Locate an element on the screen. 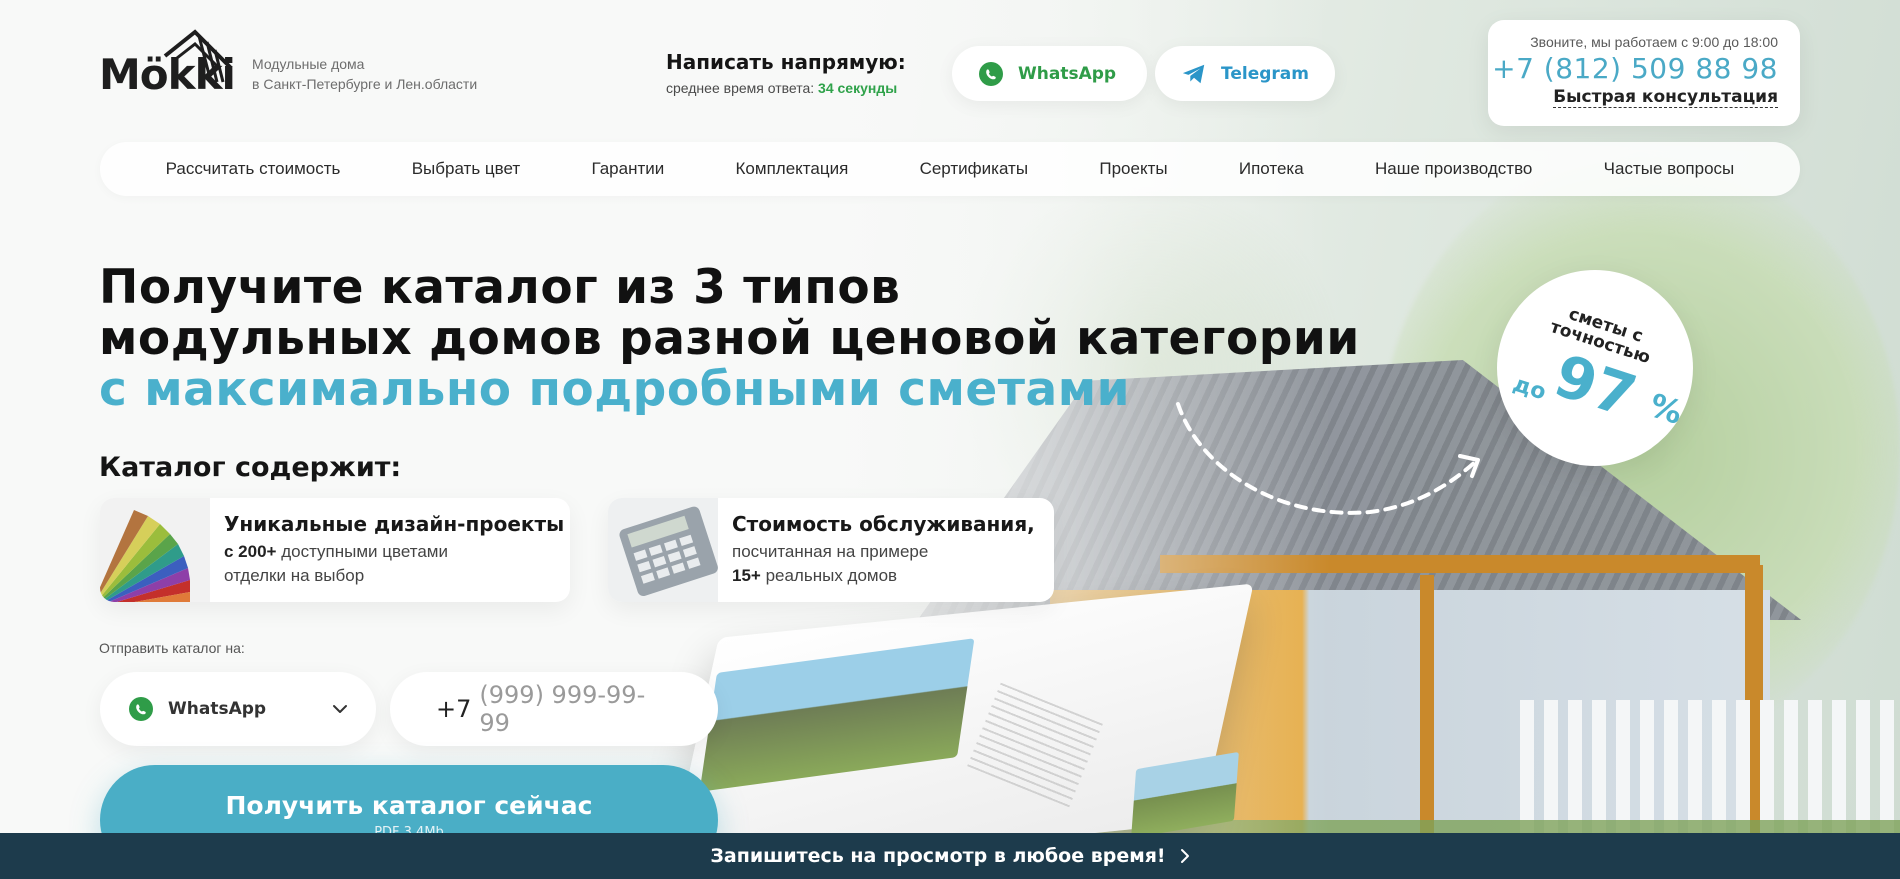  whatsapp-label: WhatsApp is located at coordinates (1067, 73).